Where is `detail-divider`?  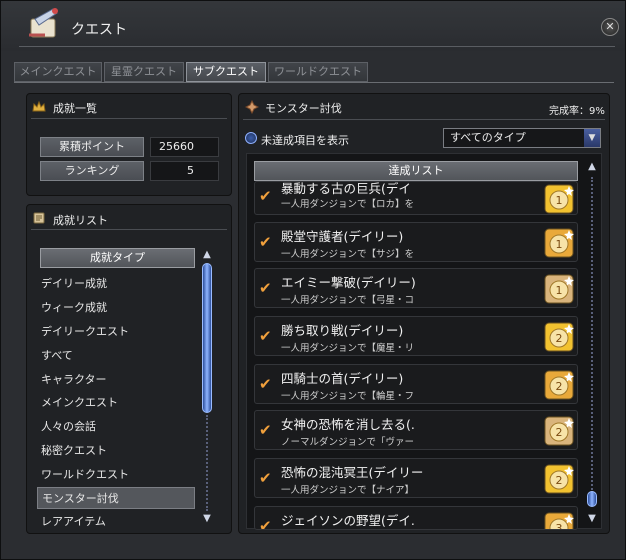 detail-divider is located at coordinates (424, 119).